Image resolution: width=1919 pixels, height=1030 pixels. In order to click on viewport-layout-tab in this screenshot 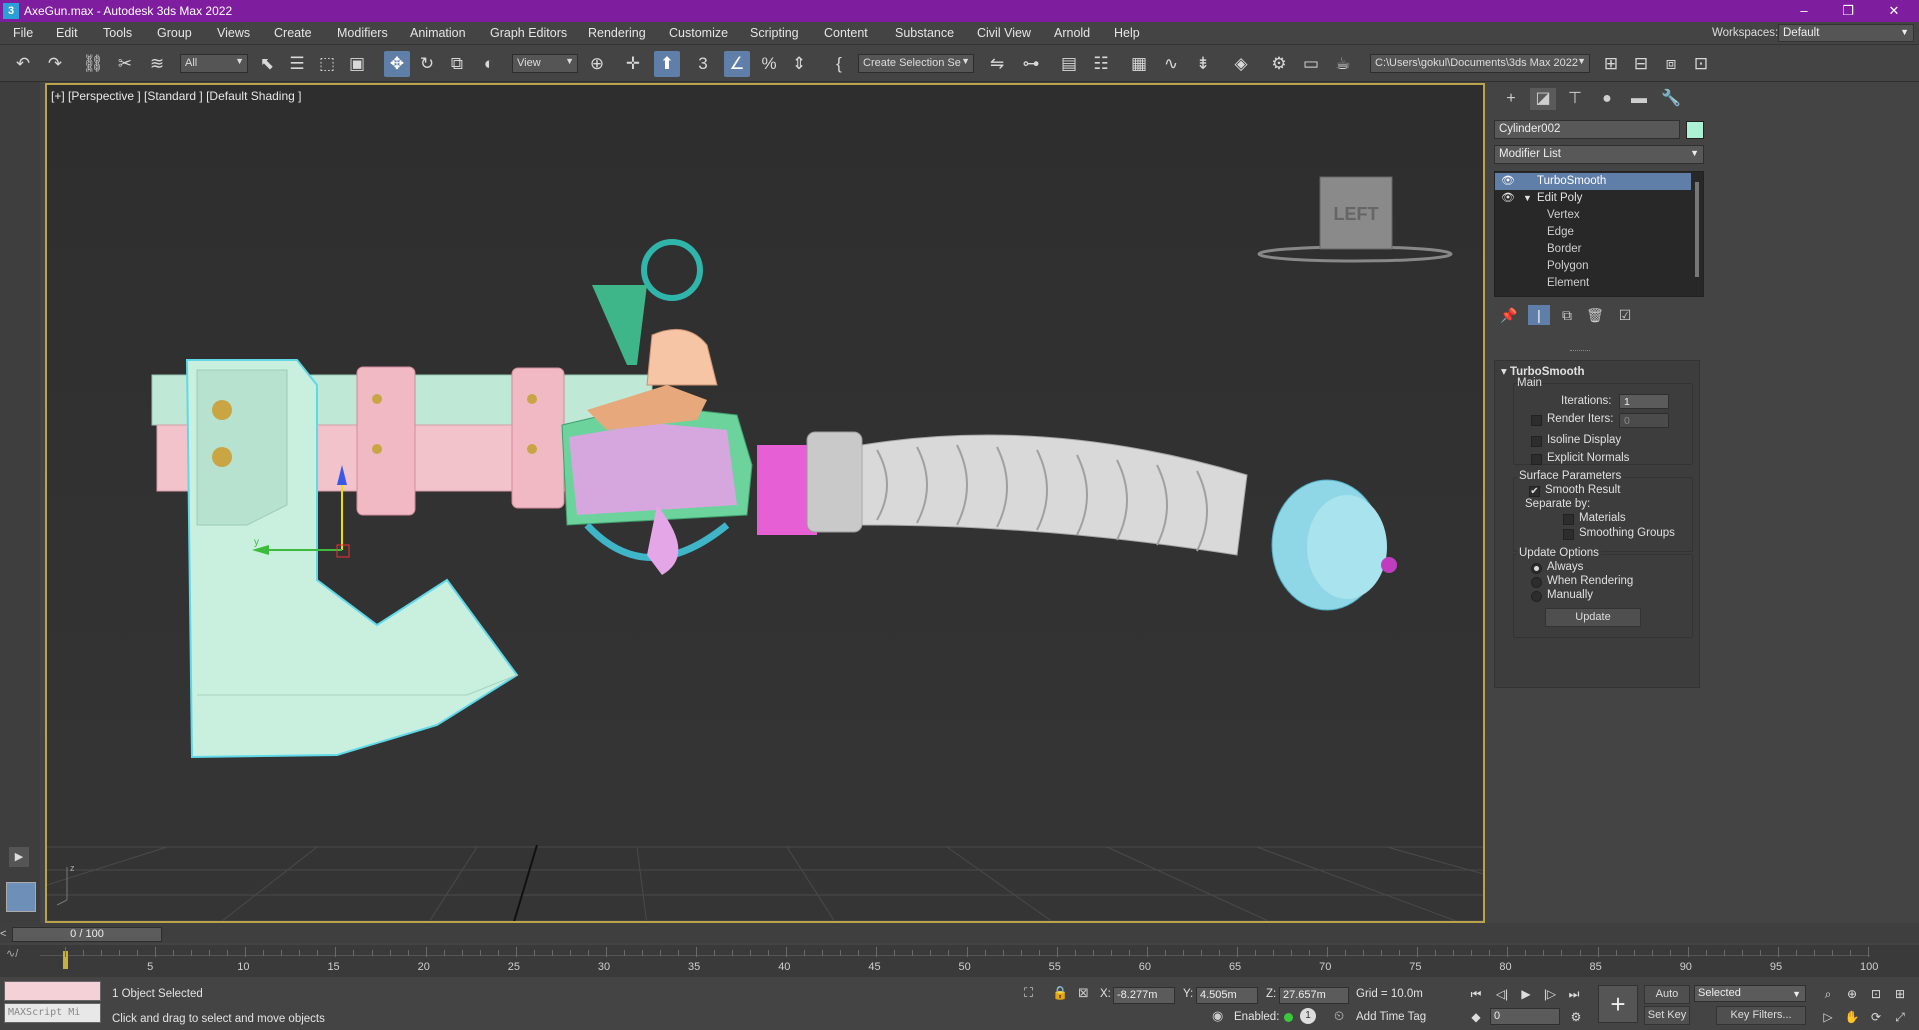, I will do `click(21, 897)`.